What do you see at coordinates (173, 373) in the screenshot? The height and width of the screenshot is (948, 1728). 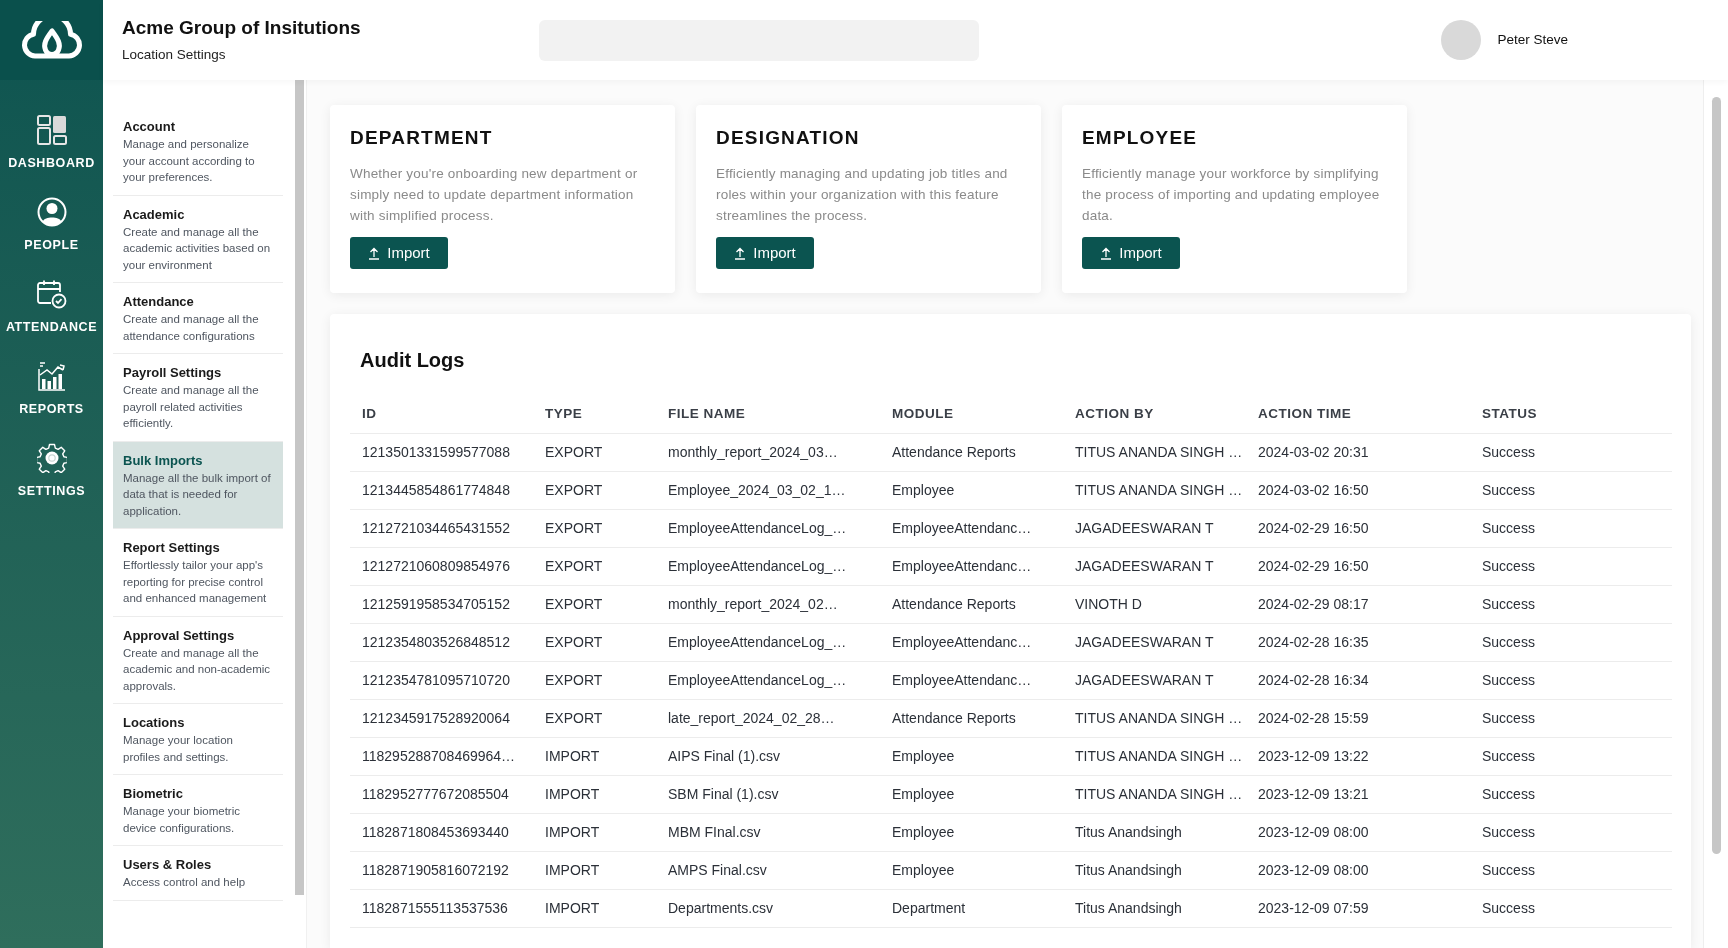 I see `menu-item-title: Payroll Settings` at bounding box center [173, 373].